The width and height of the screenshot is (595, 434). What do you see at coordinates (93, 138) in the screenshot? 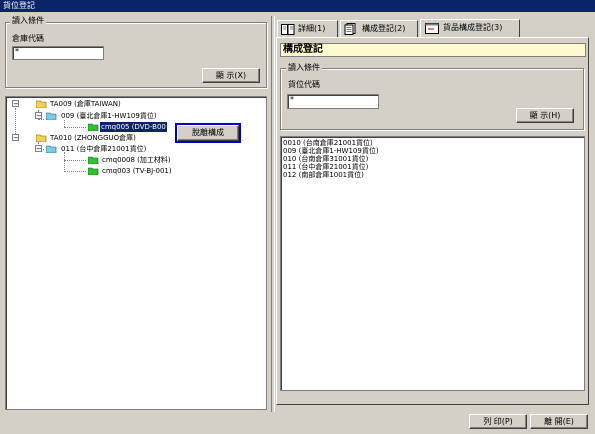
I see `tree-node-ta010: TA010 (ZHONGGUO倉庫)` at bounding box center [93, 138].